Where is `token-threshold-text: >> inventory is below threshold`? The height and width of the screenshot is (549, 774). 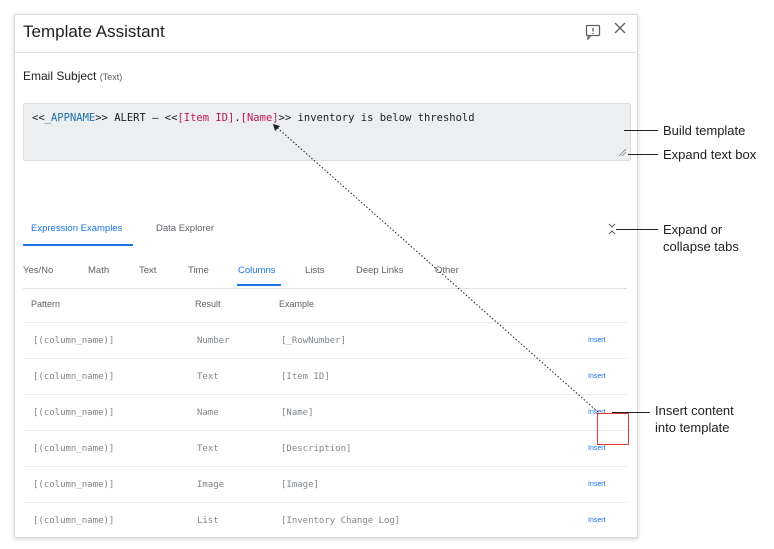 token-threshold-text: >> inventory is below threshold is located at coordinates (376, 118).